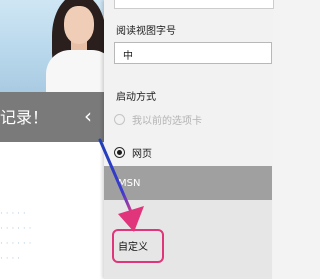 This screenshot has height=279, width=320. I want to click on page-link: · · · · ·, so click(56, 214).